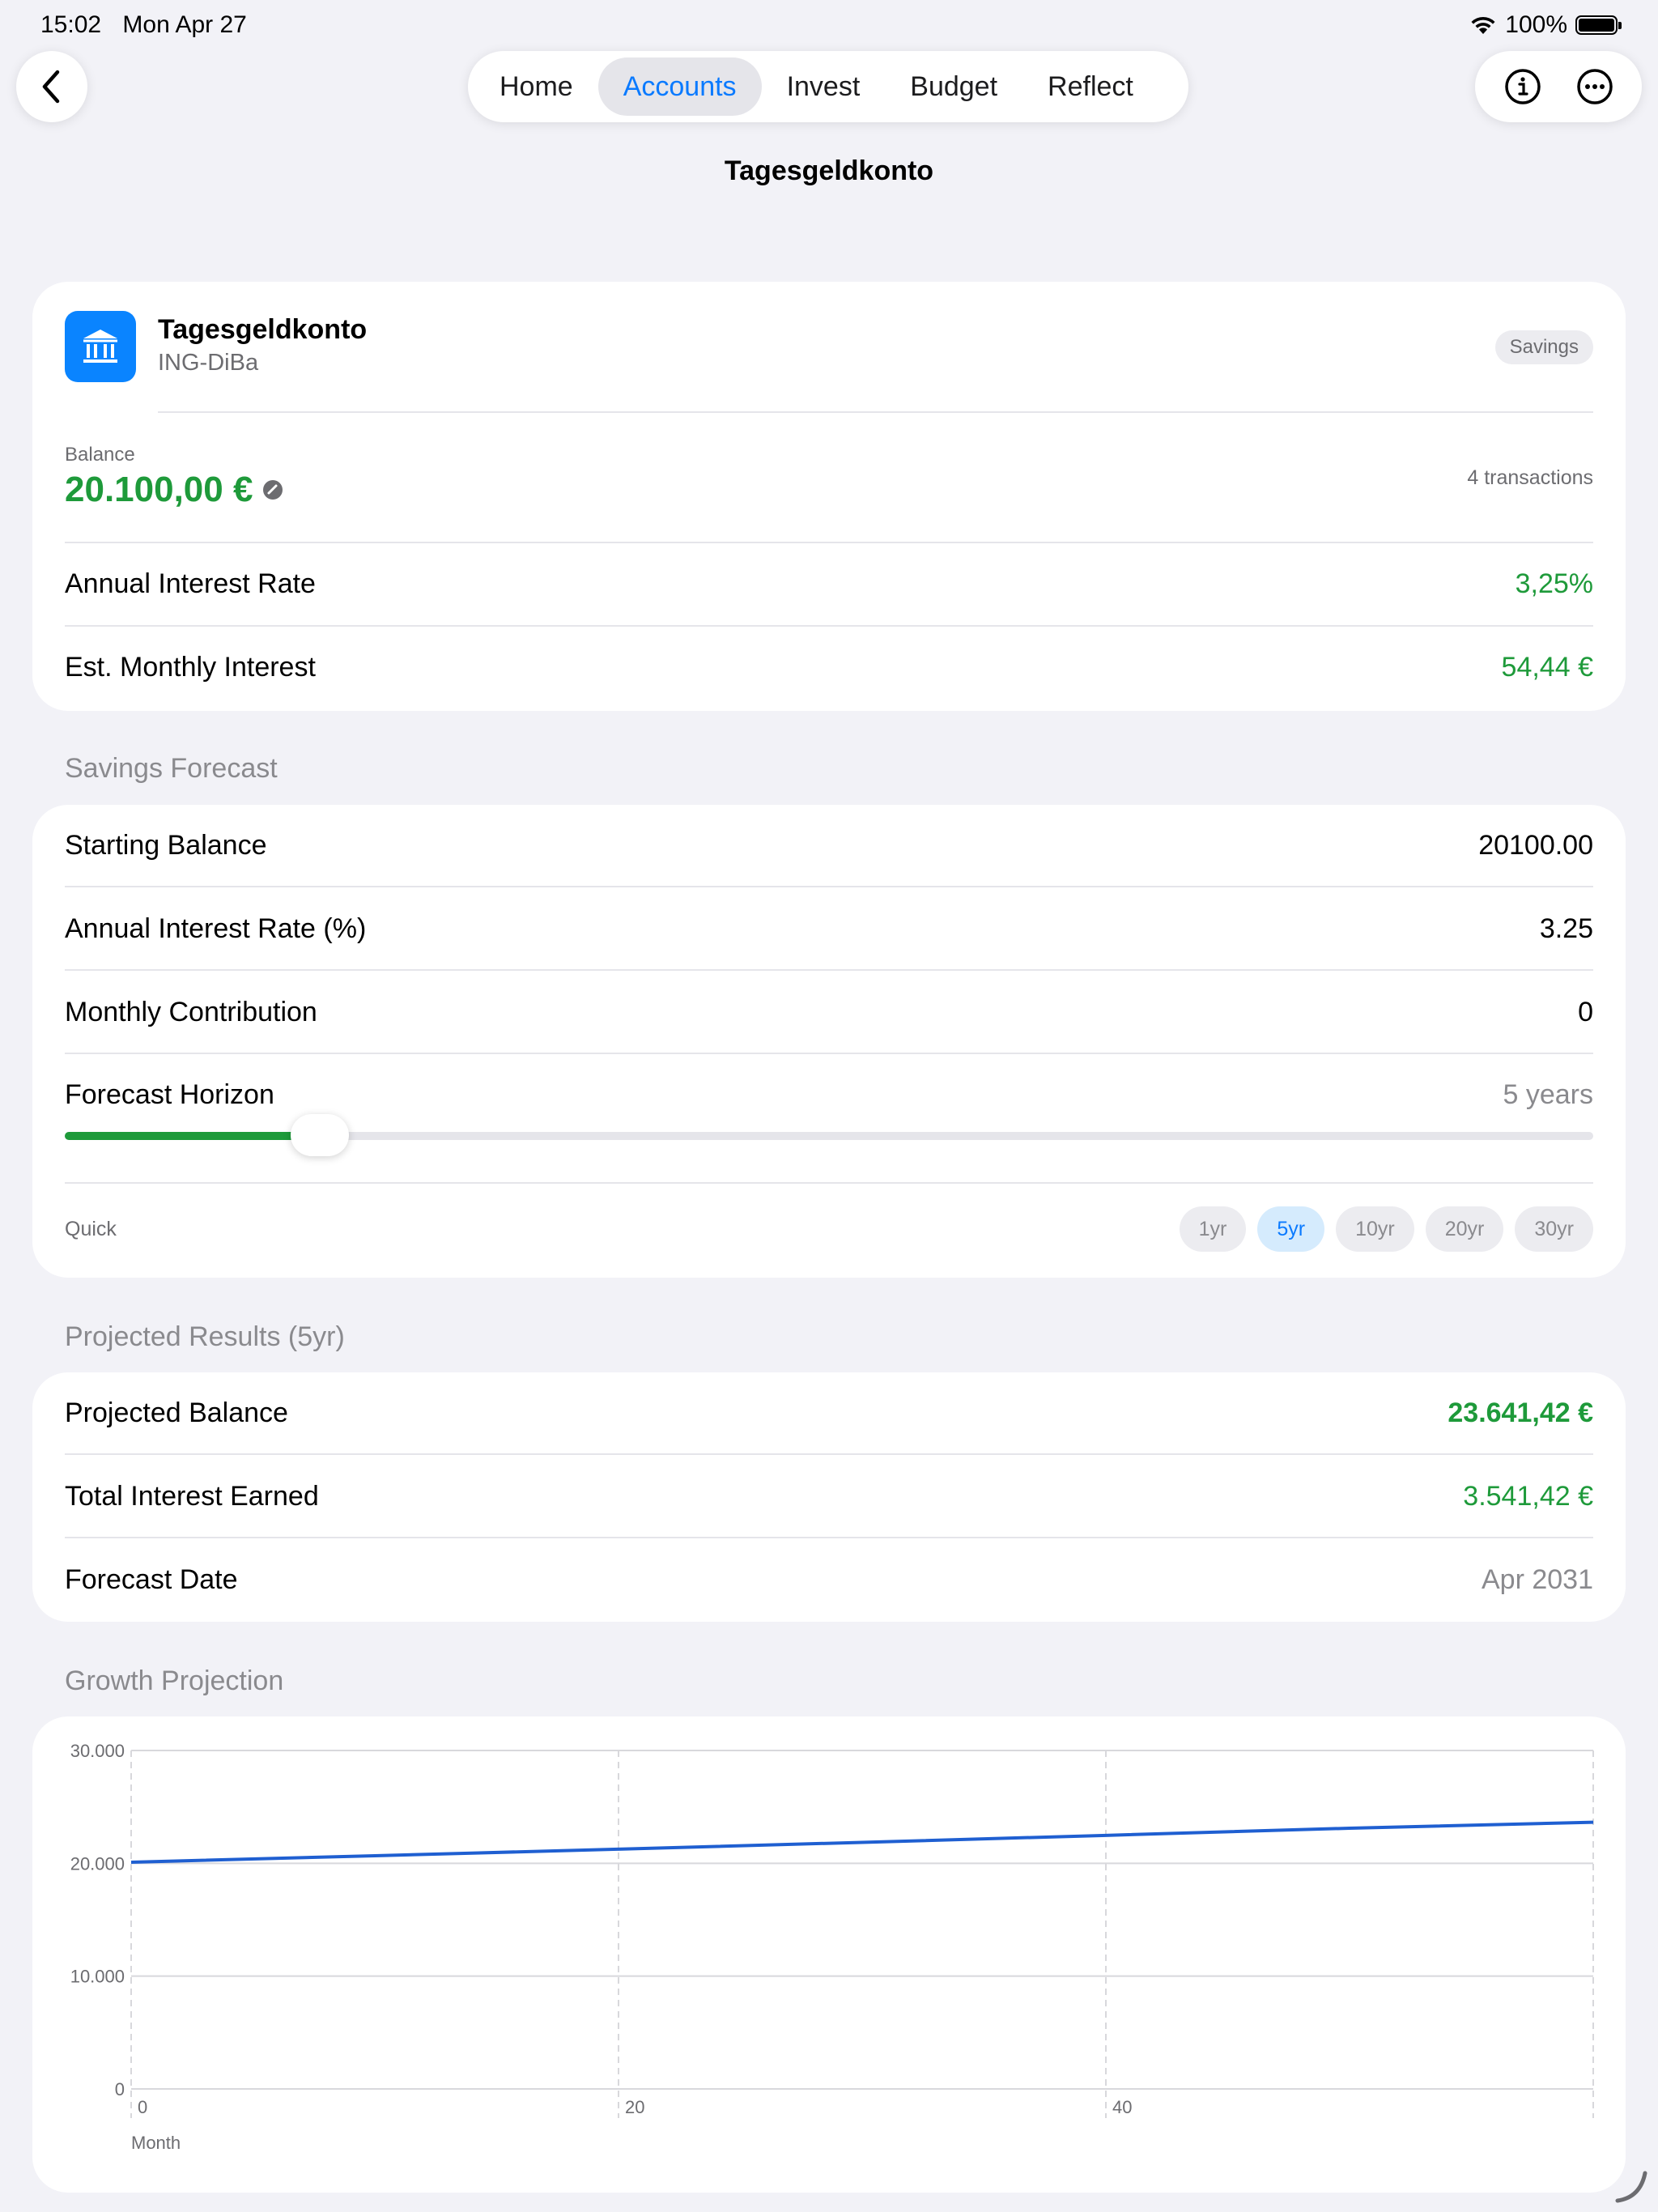  I want to click on starting-balance-row: Starting Balance 20100.00, so click(829, 845).